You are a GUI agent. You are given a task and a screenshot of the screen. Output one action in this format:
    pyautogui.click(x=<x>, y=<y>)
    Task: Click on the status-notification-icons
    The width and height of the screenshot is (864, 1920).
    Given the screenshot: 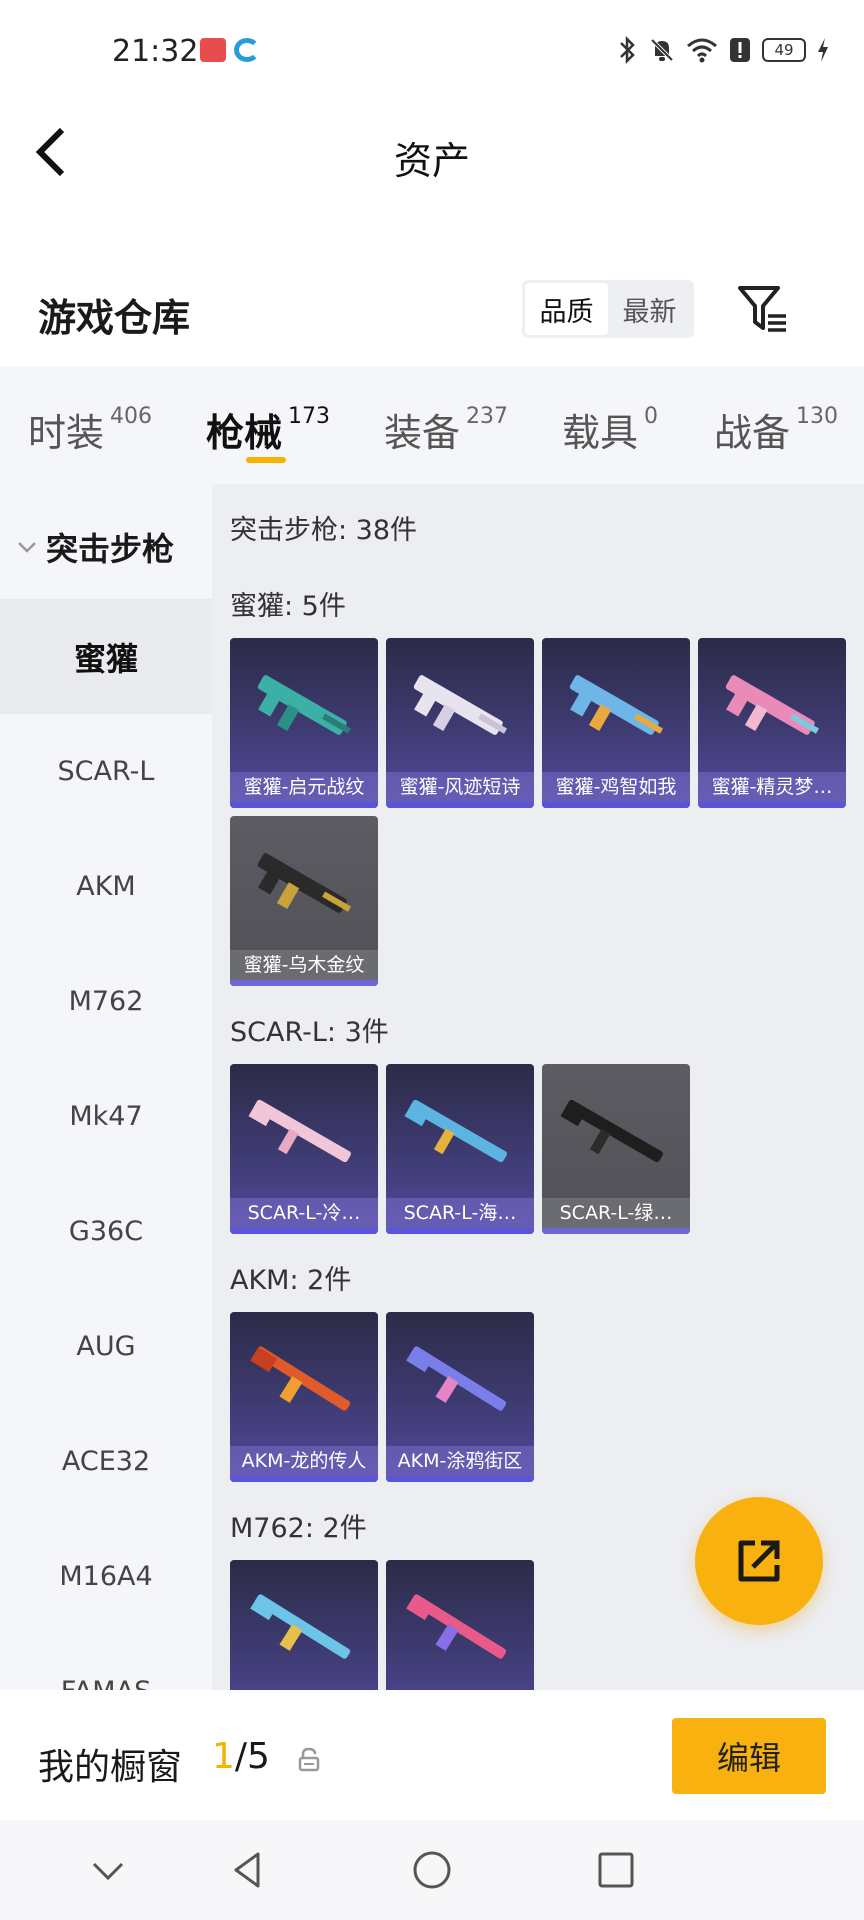 What is the action you would take?
    pyautogui.click(x=230, y=50)
    